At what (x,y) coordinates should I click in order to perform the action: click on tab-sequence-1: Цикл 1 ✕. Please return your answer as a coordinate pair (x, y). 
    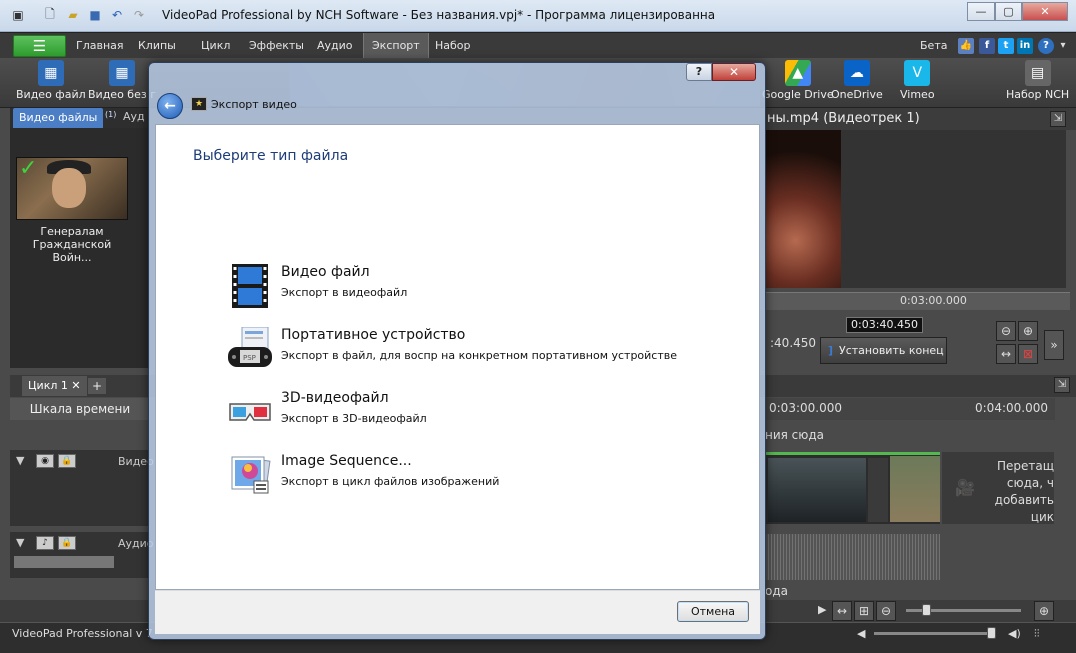
    Looking at the image, I should click on (54, 386).